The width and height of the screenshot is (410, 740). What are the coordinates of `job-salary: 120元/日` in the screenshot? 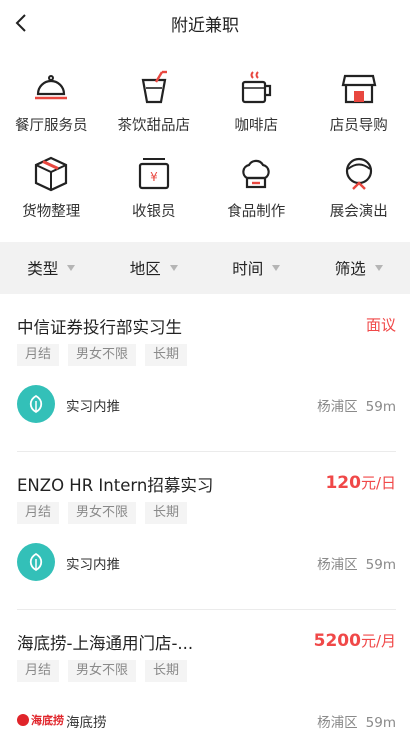 It's located at (360, 482).